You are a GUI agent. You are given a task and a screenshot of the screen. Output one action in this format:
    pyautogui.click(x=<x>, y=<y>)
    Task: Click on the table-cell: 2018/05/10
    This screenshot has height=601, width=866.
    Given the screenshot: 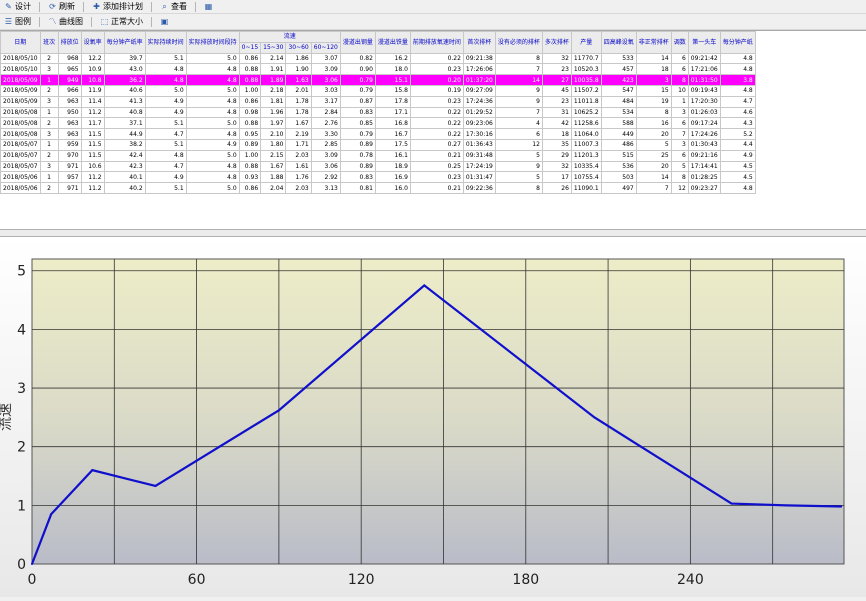 What is the action you would take?
    pyautogui.click(x=20, y=69)
    